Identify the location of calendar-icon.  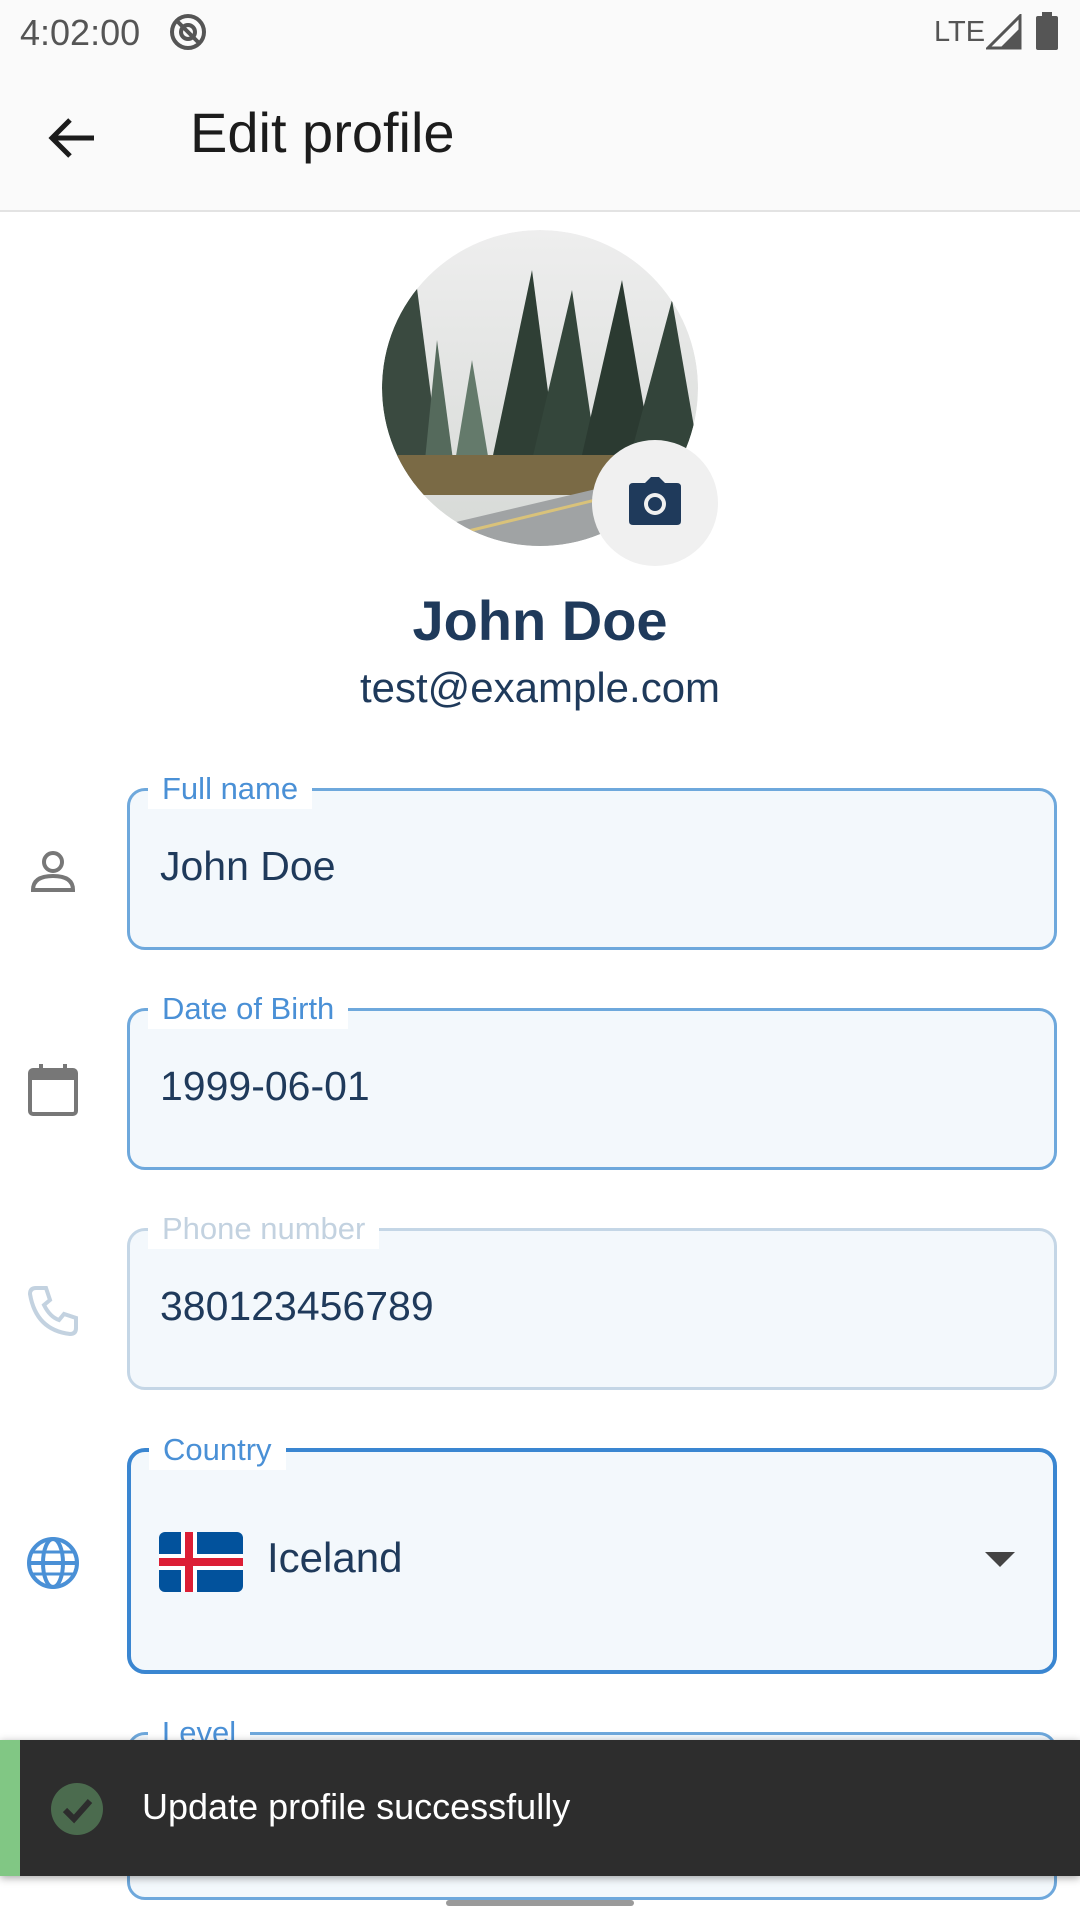
(53, 1090).